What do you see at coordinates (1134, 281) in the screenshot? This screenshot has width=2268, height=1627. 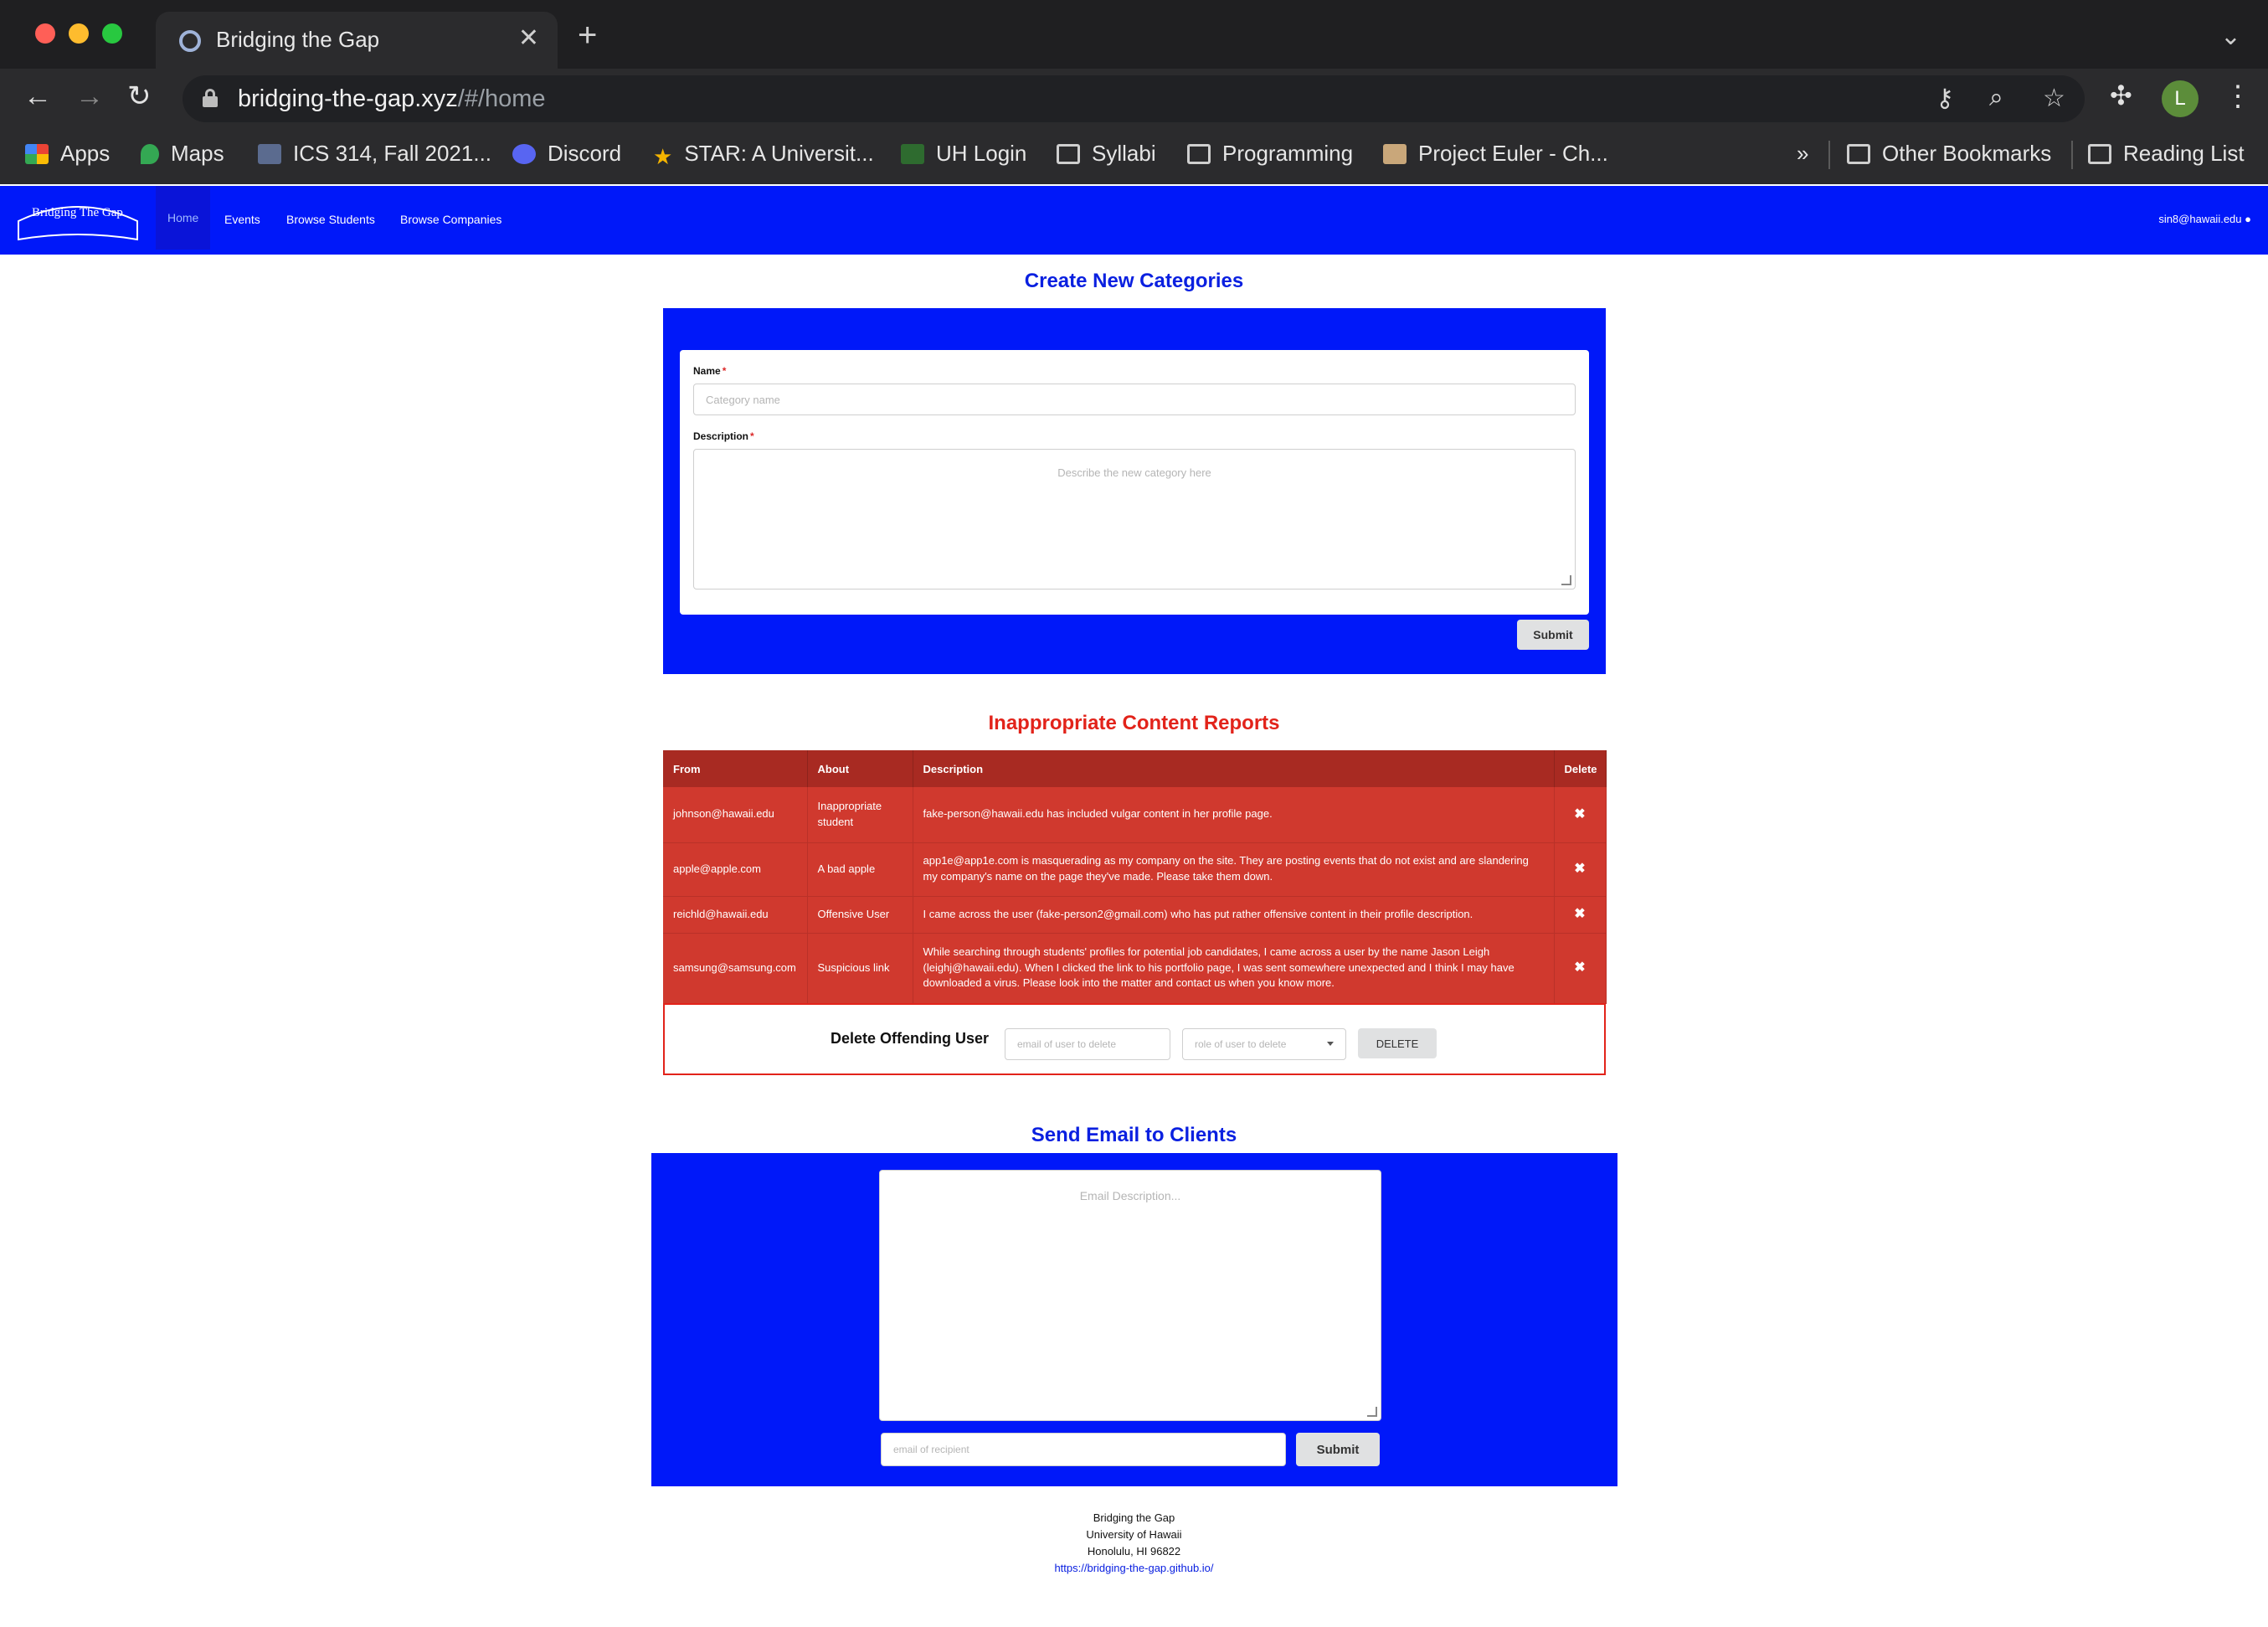 I see `create-categories-title: Create New Categories` at bounding box center [1134, 281].